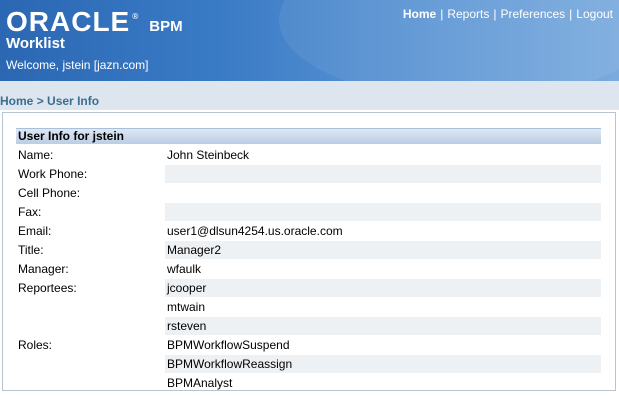  I want to click on table-row: Work Phone:, so click(308, 174).